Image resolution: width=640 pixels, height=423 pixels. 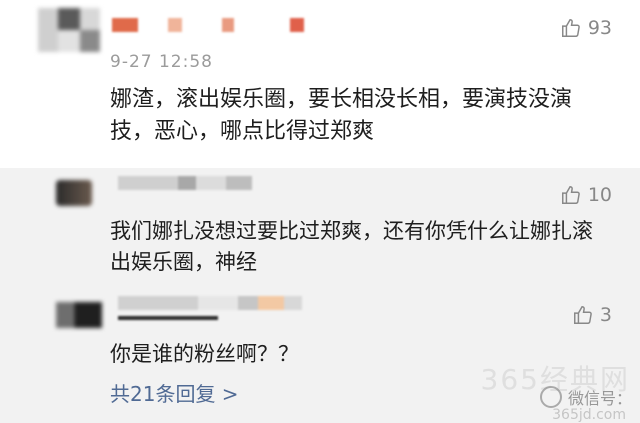 I want to click on wechat-watermark: 微信号：, so click(x=585, y=397).